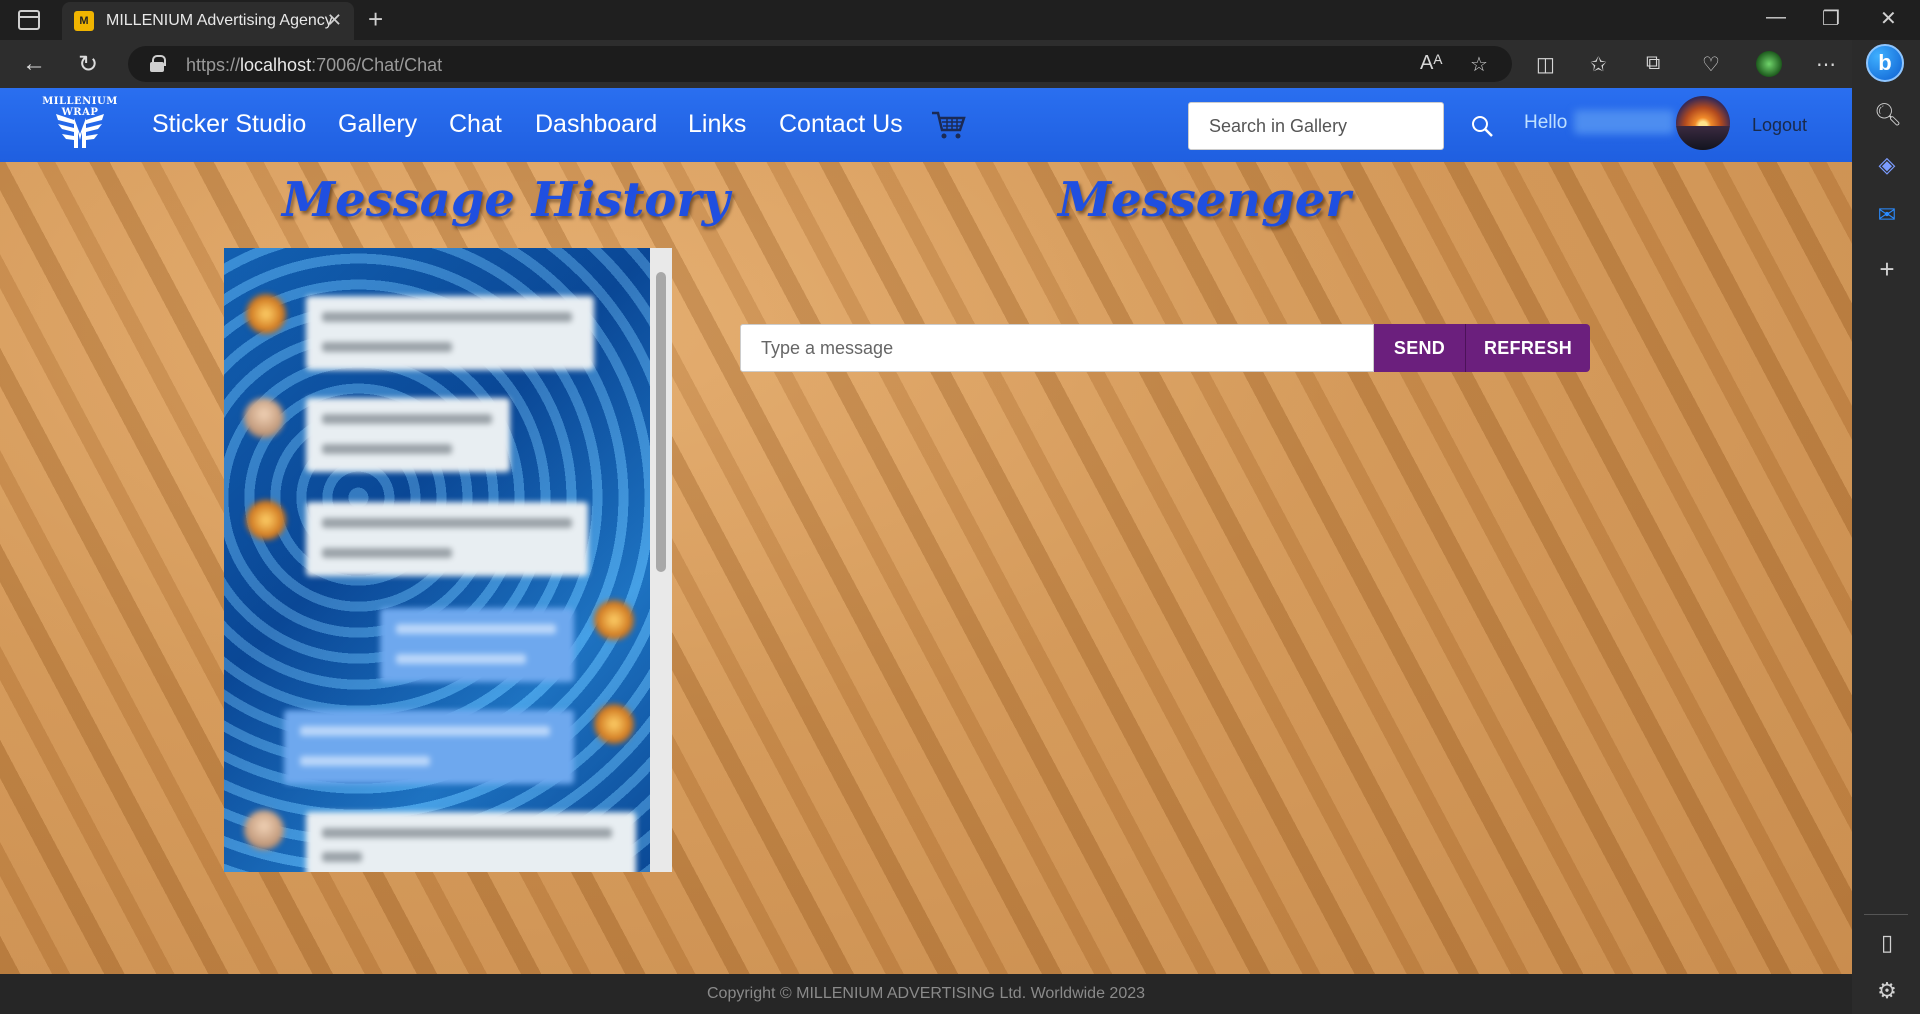 The width and height of the screenshot is (1920, 1014). Describe the element at coordinates (1420, 348) in the screenshot. I see `send-button: SEND` at that location.